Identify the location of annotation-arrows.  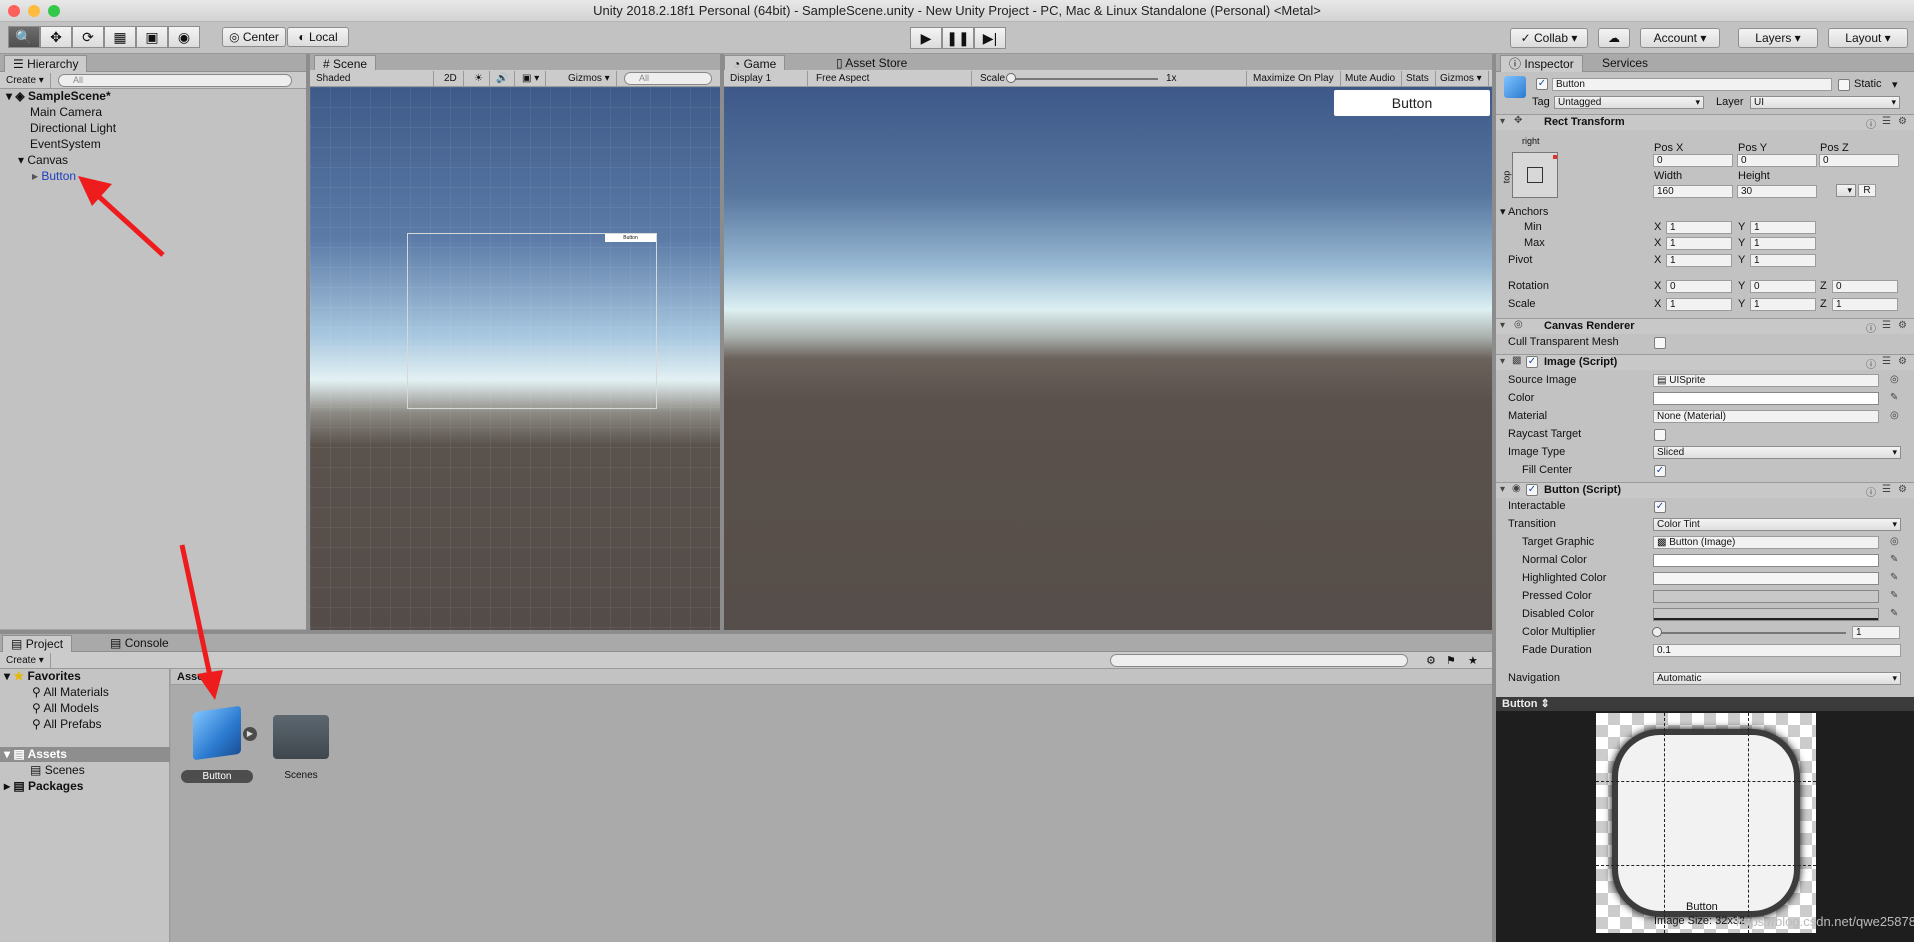
(150, 438).